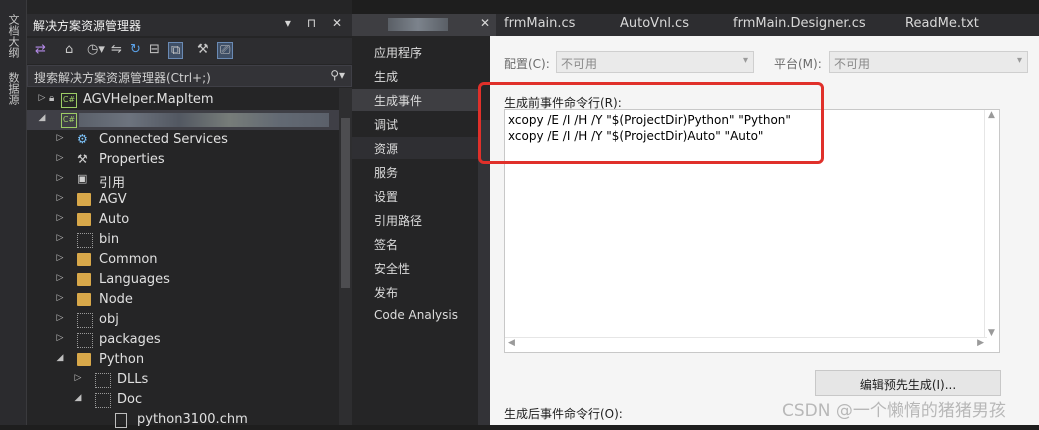 This screenshot has width=1039, height=430. What do you see at coordinates (183, 280) in the screenshot?
I see `tree-item: ▷ Languages` at bounding box center [183, 280].